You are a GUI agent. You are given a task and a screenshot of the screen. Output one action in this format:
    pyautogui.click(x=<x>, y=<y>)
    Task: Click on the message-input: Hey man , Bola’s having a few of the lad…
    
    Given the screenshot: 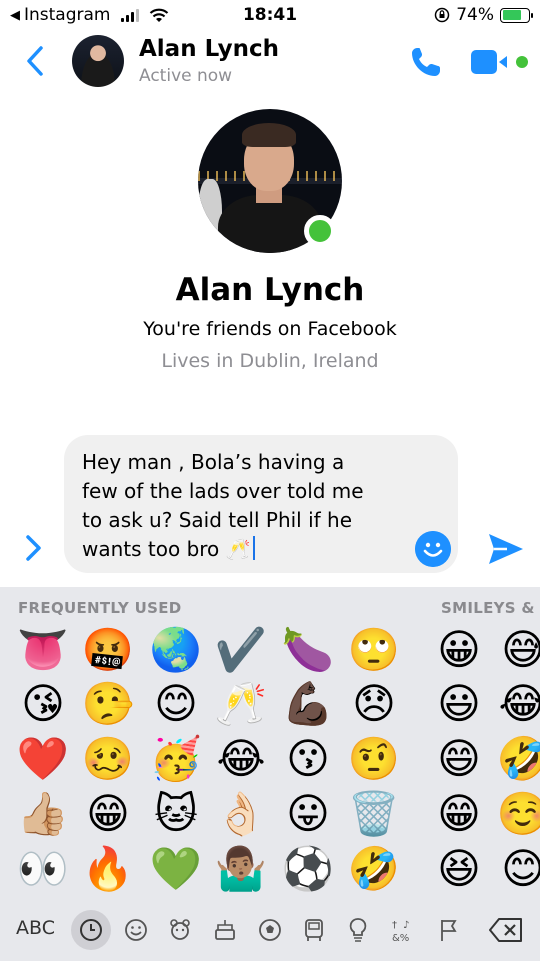 What is the action you would take?
    pyautogui.click(x=261, y=504)
    